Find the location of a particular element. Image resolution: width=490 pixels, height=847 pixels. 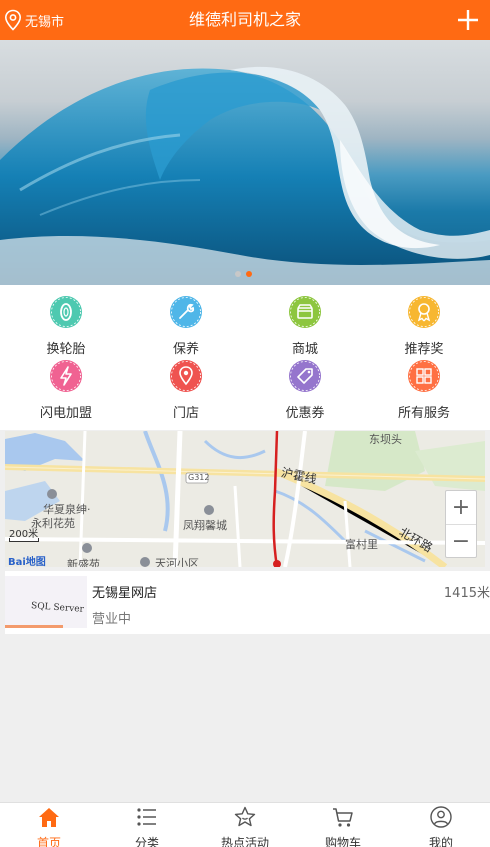

store-name: 无锡星网店 is located at coordinates (125, 593).